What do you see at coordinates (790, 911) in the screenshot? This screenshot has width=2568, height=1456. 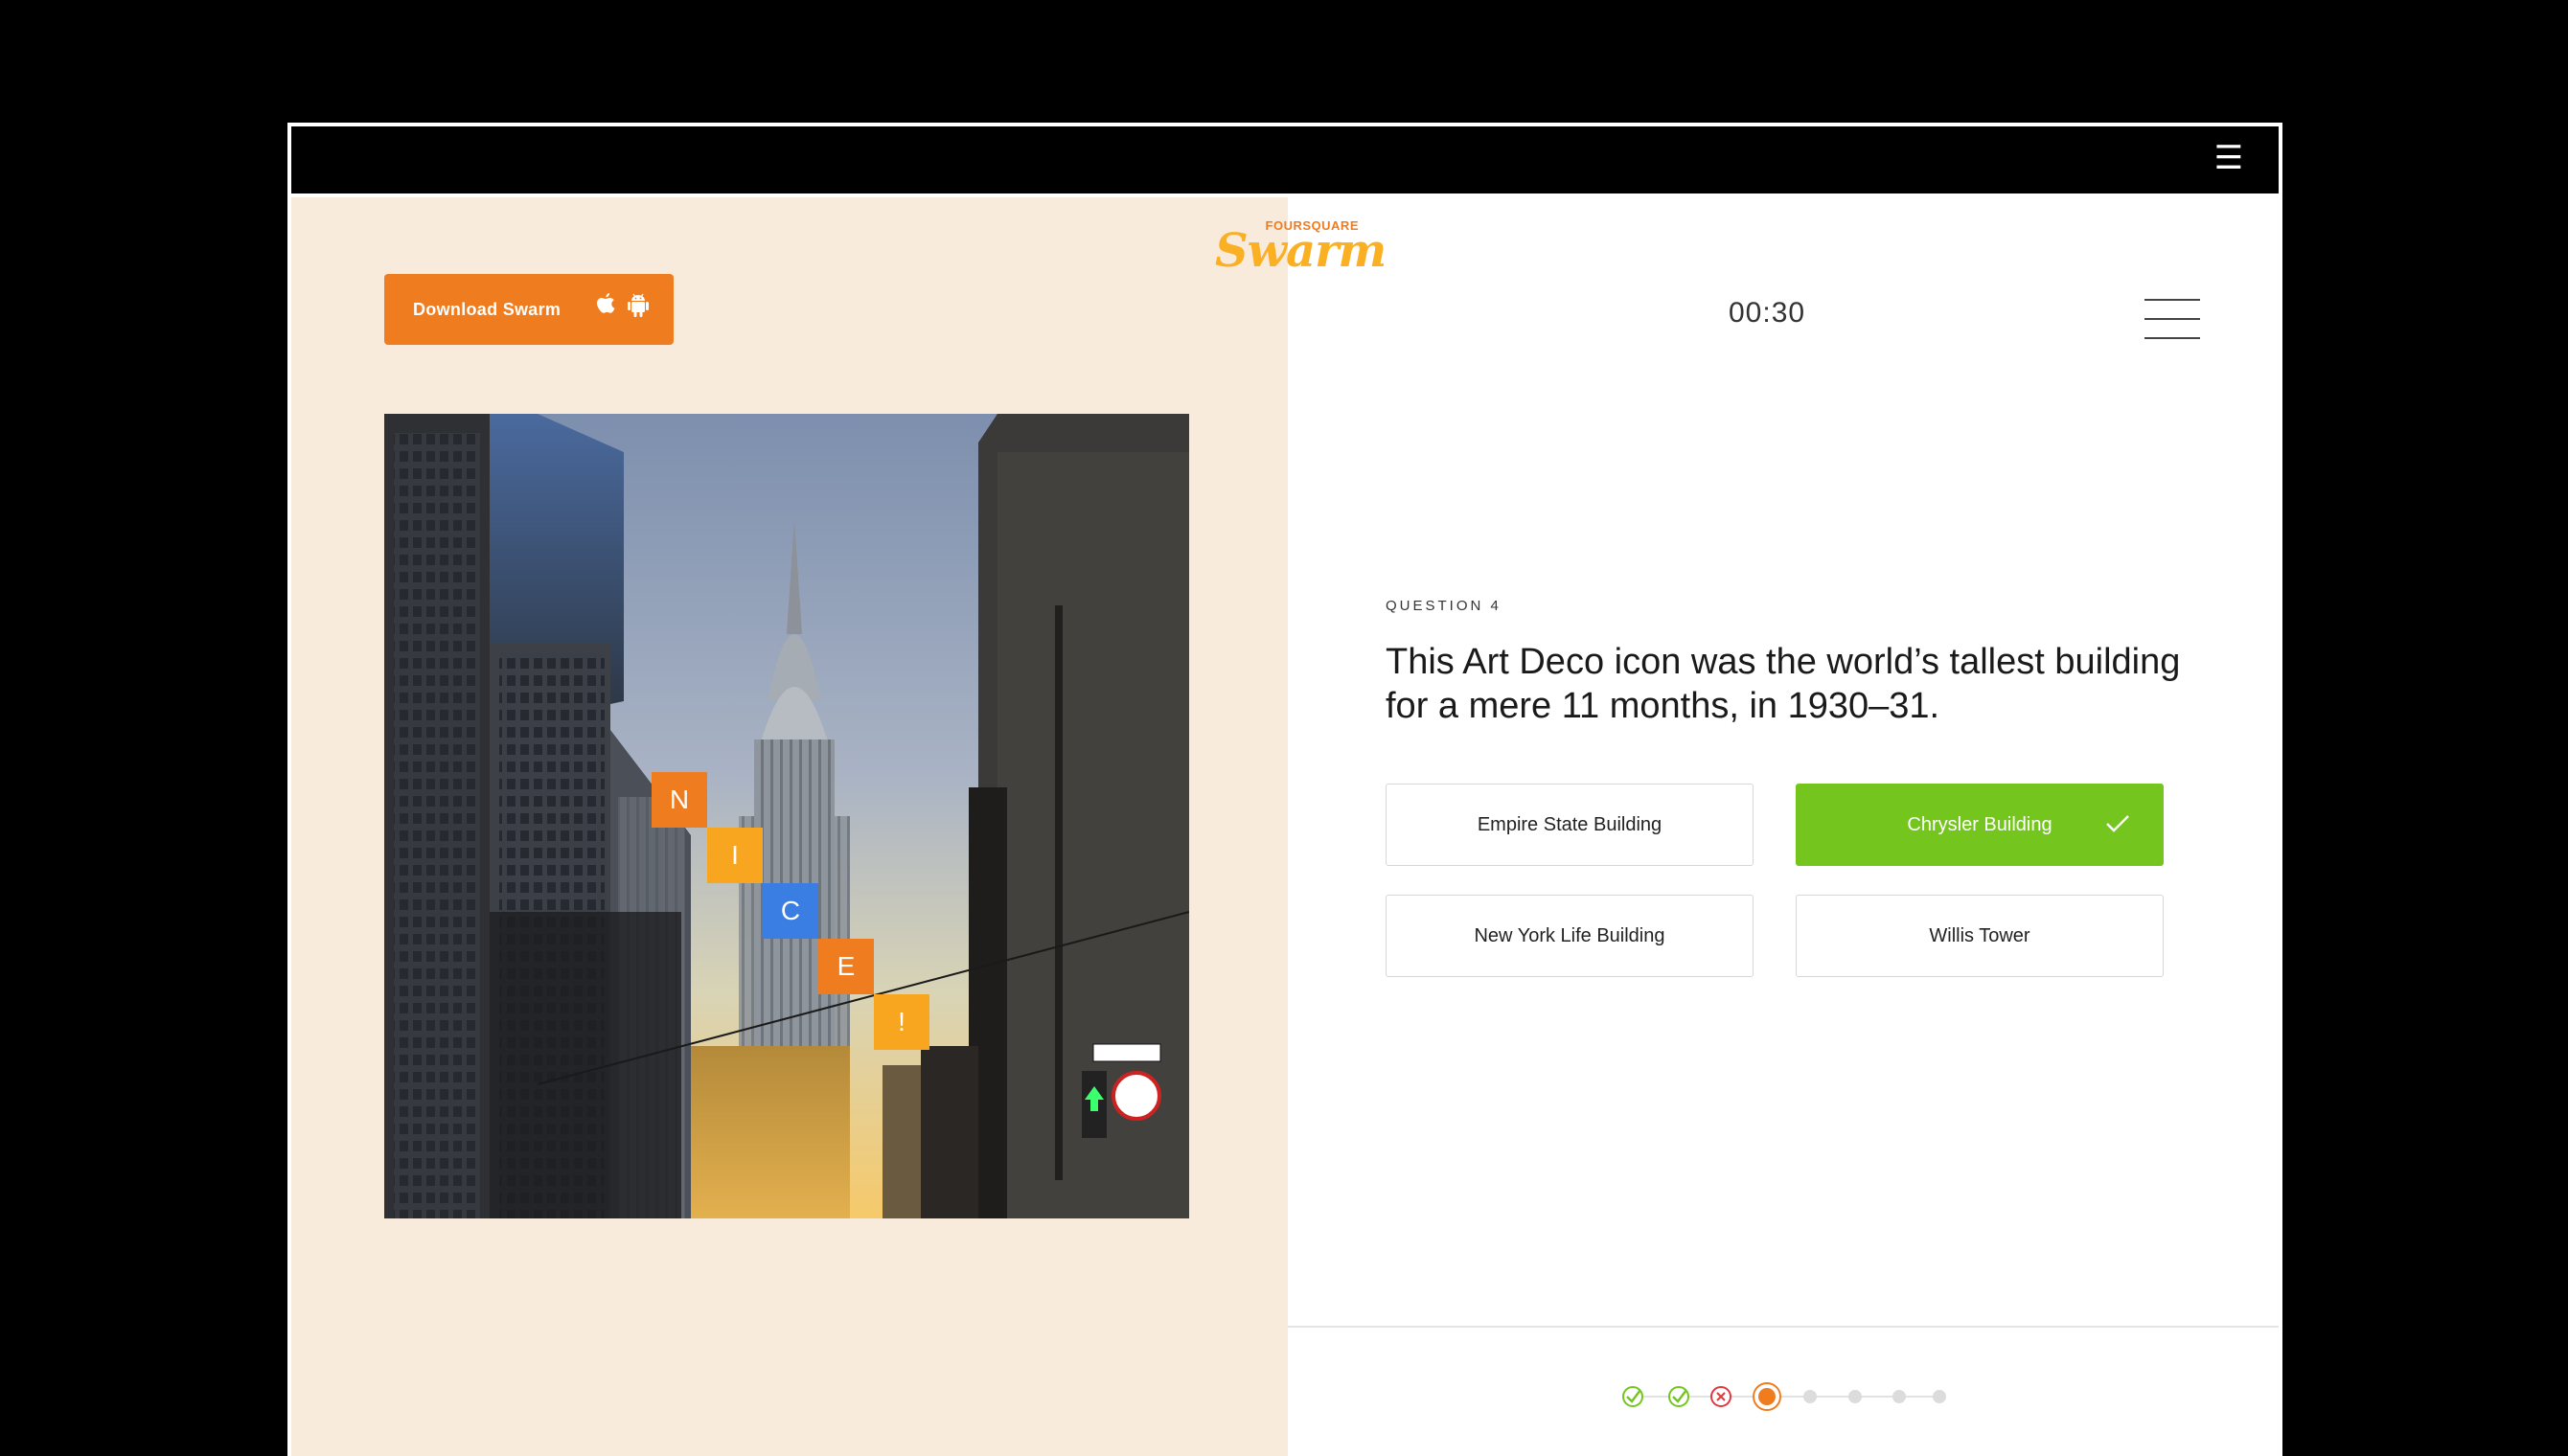 I see `tile-letter: C` at bounding box center [790, 911].